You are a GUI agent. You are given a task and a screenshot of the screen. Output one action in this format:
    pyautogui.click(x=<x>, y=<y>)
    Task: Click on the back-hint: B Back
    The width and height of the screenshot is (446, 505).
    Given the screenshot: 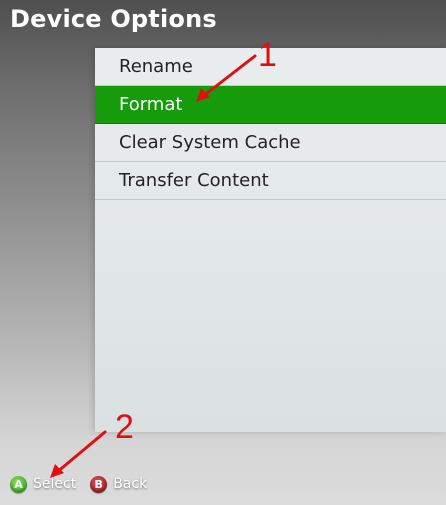 What is the action you would take?
    pyautogui.click(x=119, y=484)
    